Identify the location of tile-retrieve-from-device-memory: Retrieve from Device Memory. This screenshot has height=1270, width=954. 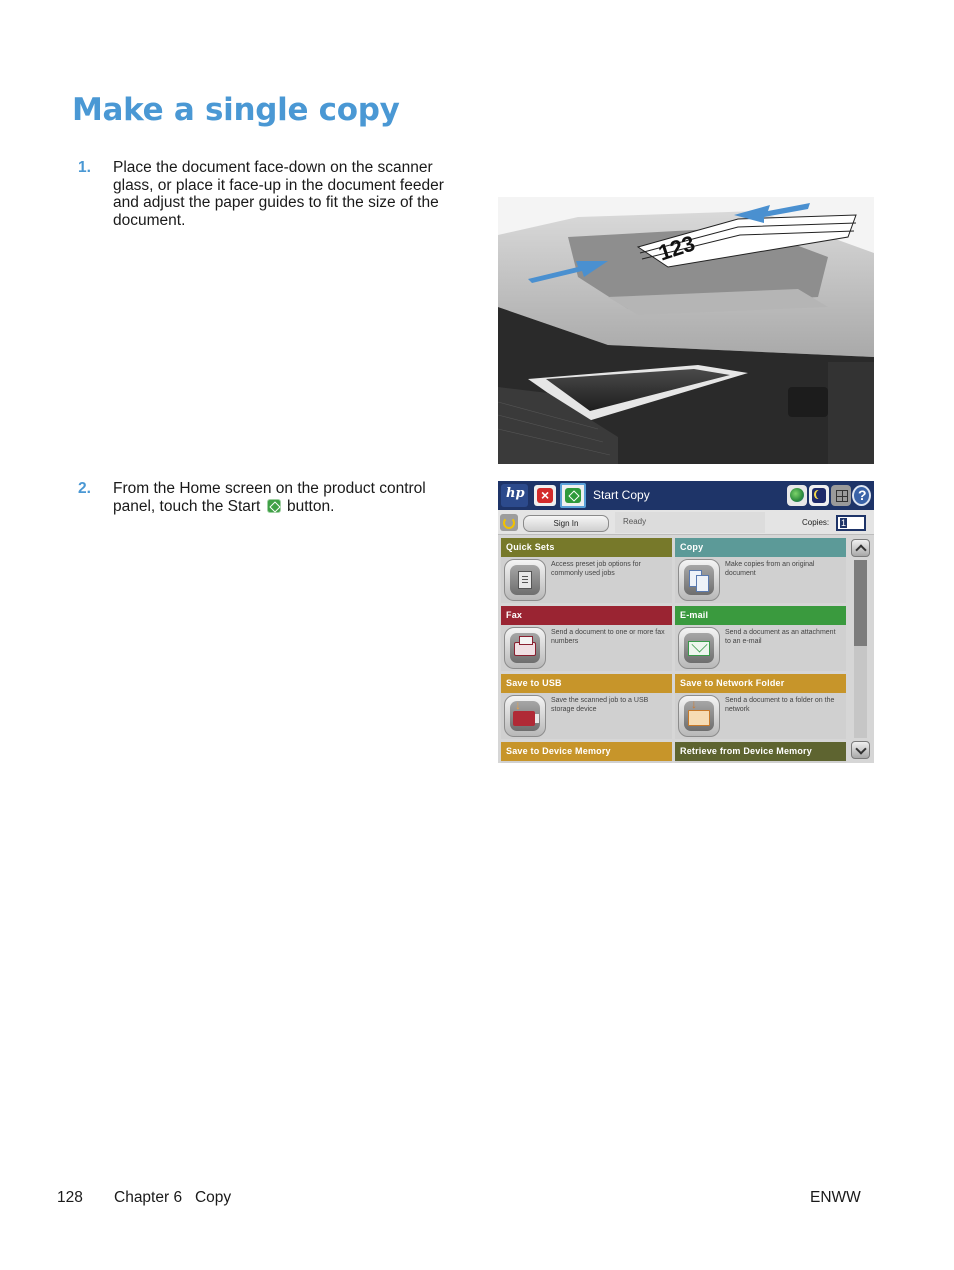
(760, 752).